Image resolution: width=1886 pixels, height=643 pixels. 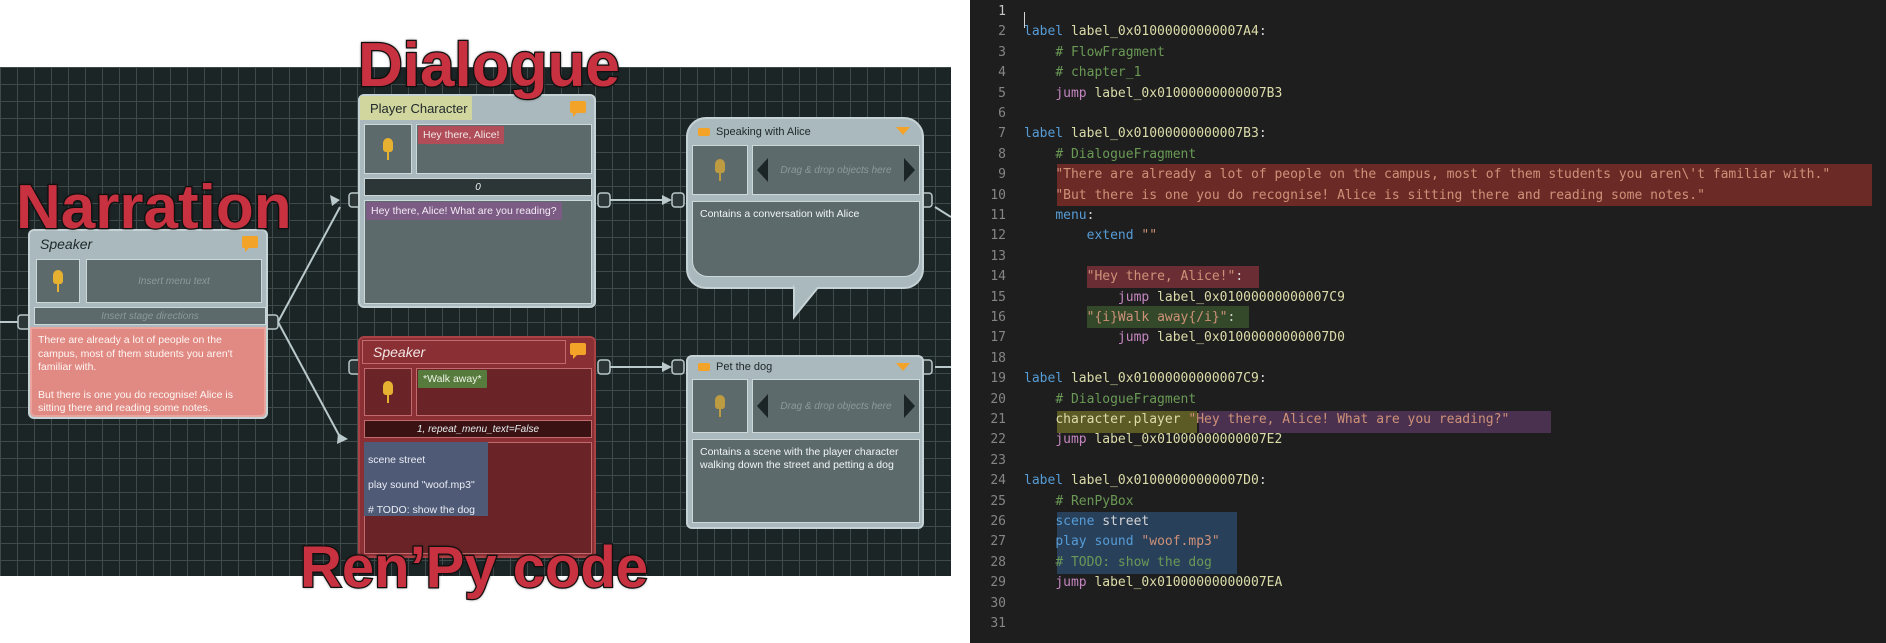 I want to click on stage-value: 1, repeat_menu_text=False, so click(x=478, y=429).